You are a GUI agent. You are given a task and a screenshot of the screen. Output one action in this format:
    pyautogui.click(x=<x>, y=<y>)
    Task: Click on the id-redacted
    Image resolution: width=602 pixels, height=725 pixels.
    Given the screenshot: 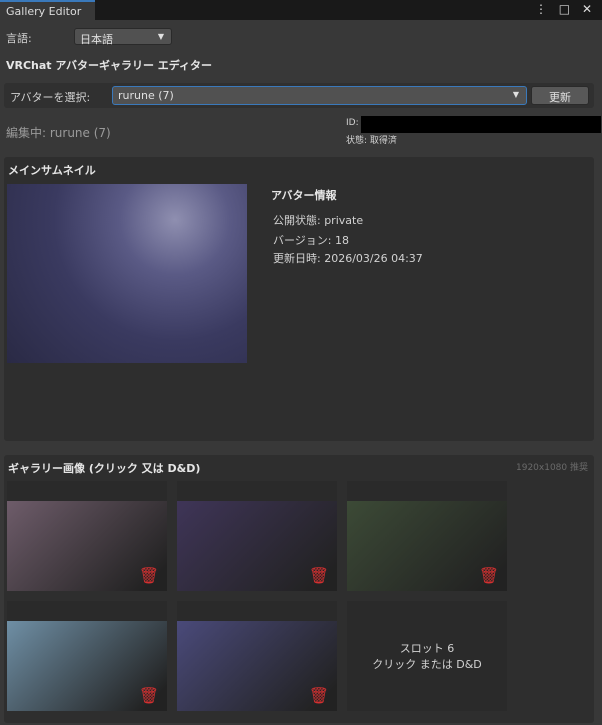 What is the action you would take?
    pyautogui.click(x=481, y=124)
    